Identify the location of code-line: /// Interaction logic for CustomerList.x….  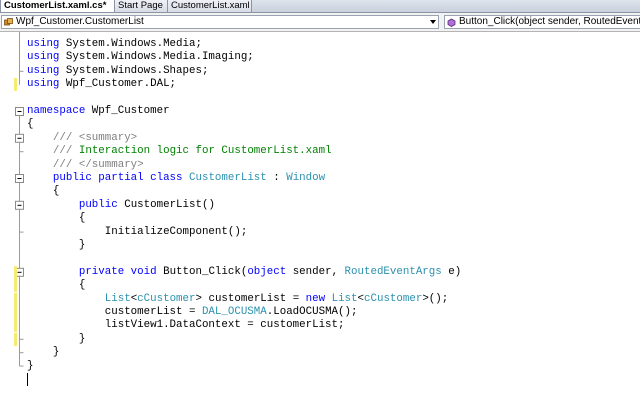
(320, 151).